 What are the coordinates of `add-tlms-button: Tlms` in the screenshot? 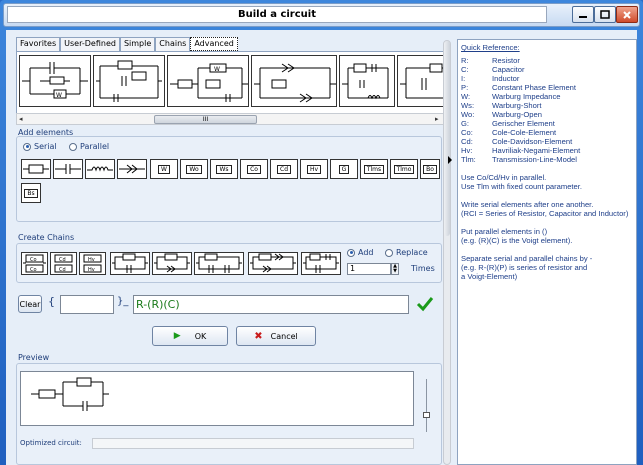 It's located at (374, 169).